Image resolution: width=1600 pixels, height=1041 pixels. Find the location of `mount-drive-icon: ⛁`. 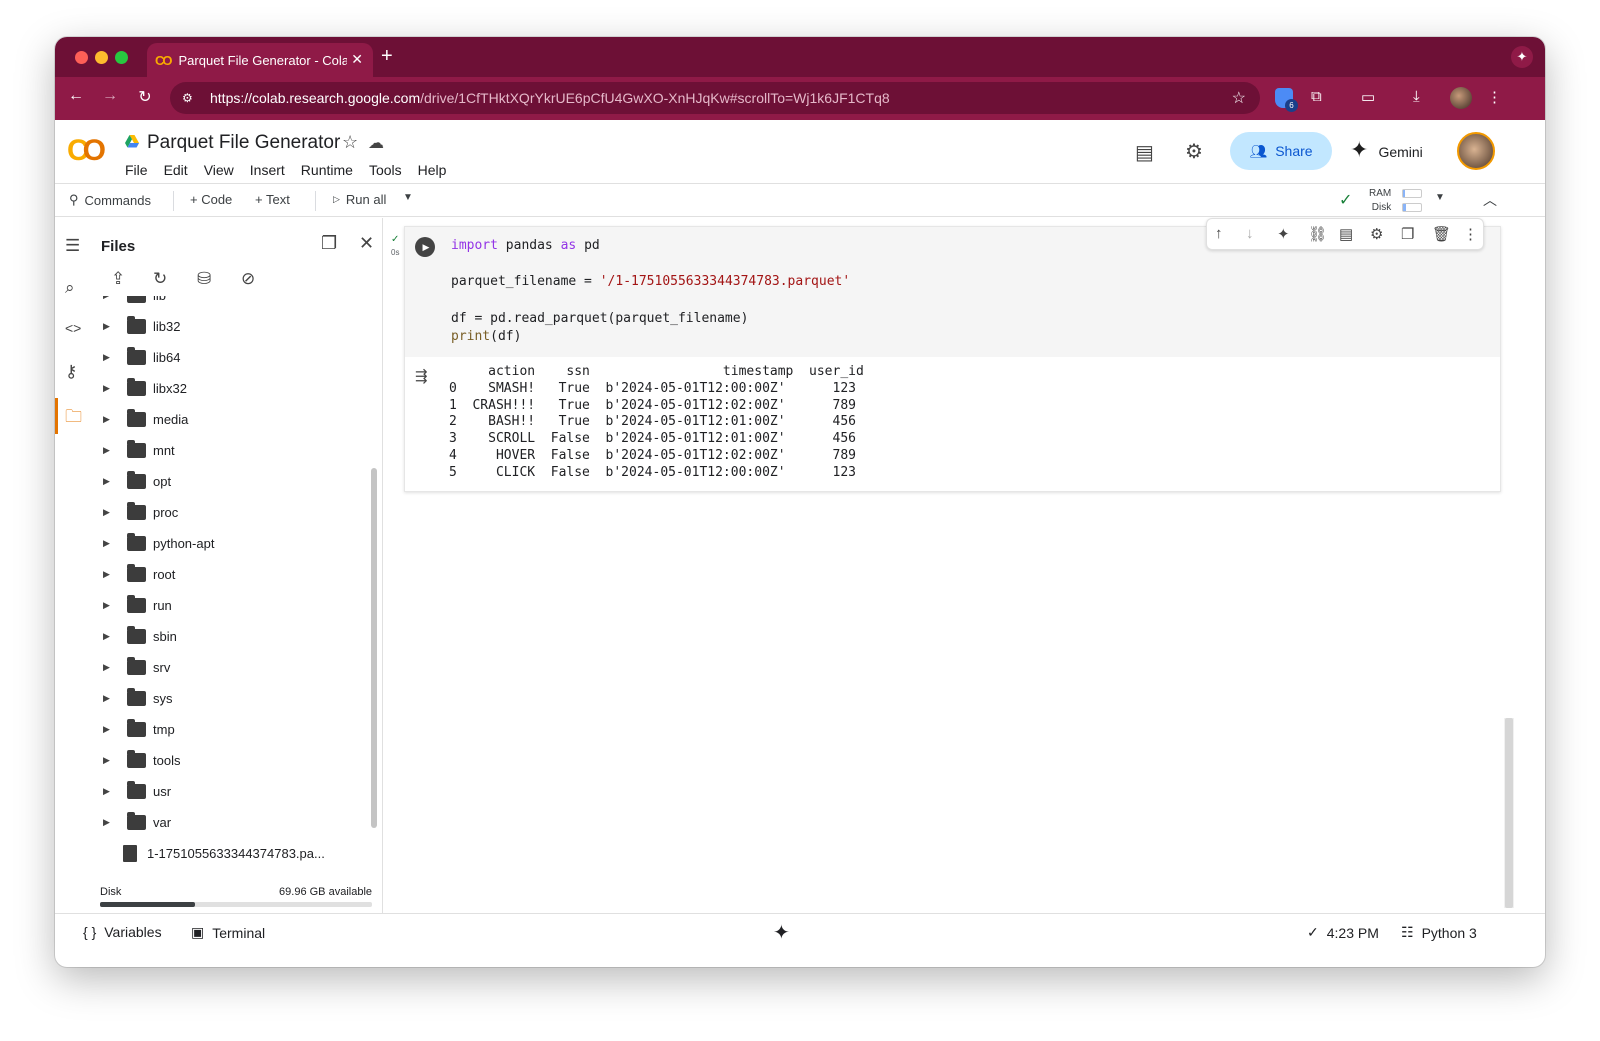

mount-drive-icon: ⛁ is located at coordinates (204, 279).